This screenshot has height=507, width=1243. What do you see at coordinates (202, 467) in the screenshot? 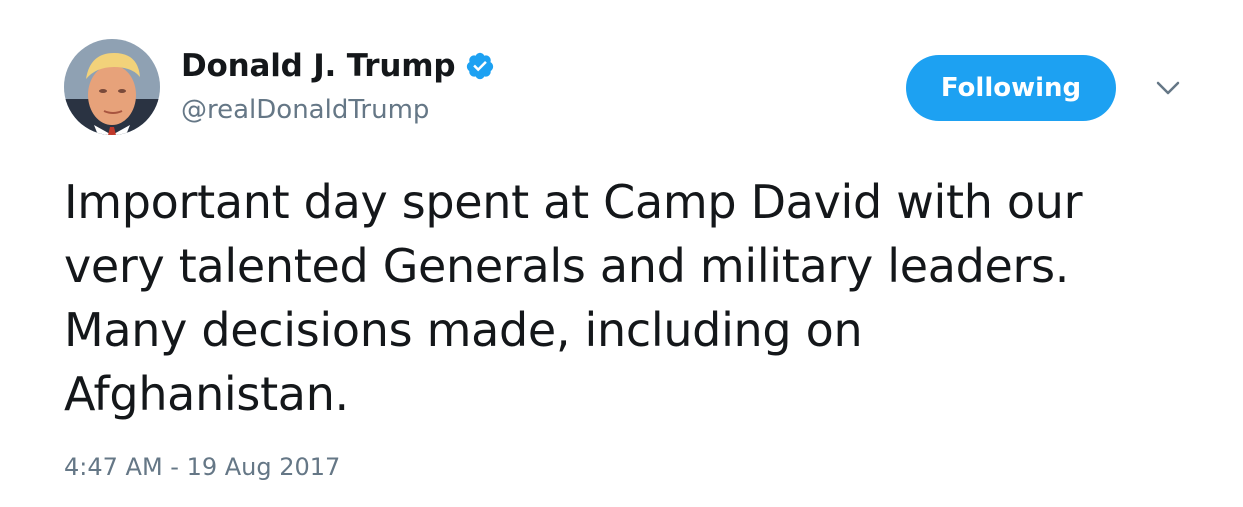
I see `tweet-timestamp: 4:47 AM - 19 Aug 2017` at bounding box center [202, 467].